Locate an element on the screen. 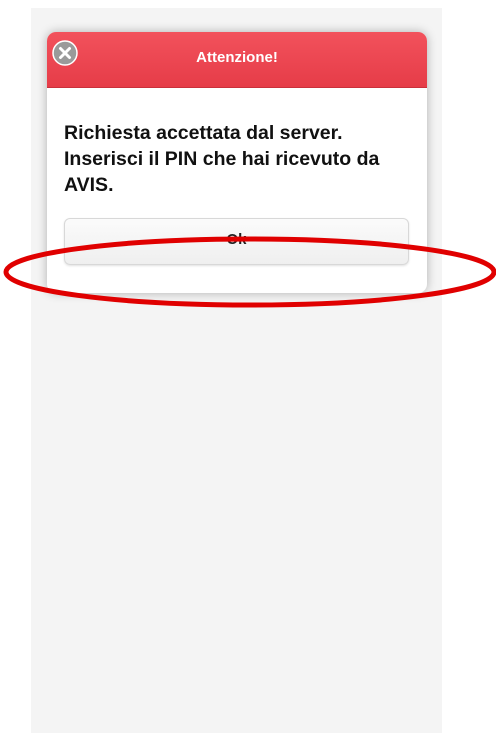 The image size is (496, 733). dialog-header: Attenzione! is located at coordinates (237, 60).